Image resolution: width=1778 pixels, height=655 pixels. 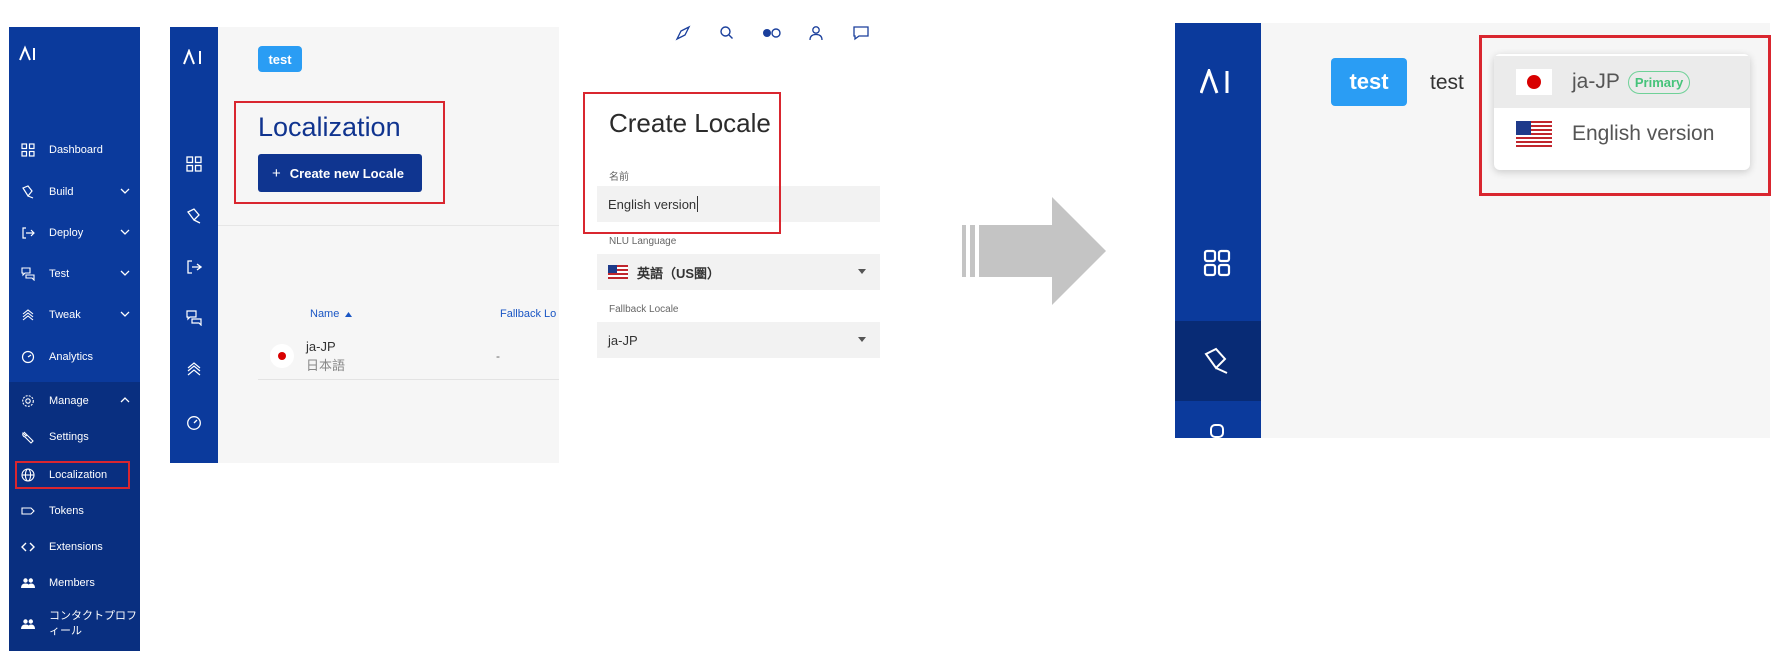 I want to click on locale-fallback: -, so click(x=498, y=356).